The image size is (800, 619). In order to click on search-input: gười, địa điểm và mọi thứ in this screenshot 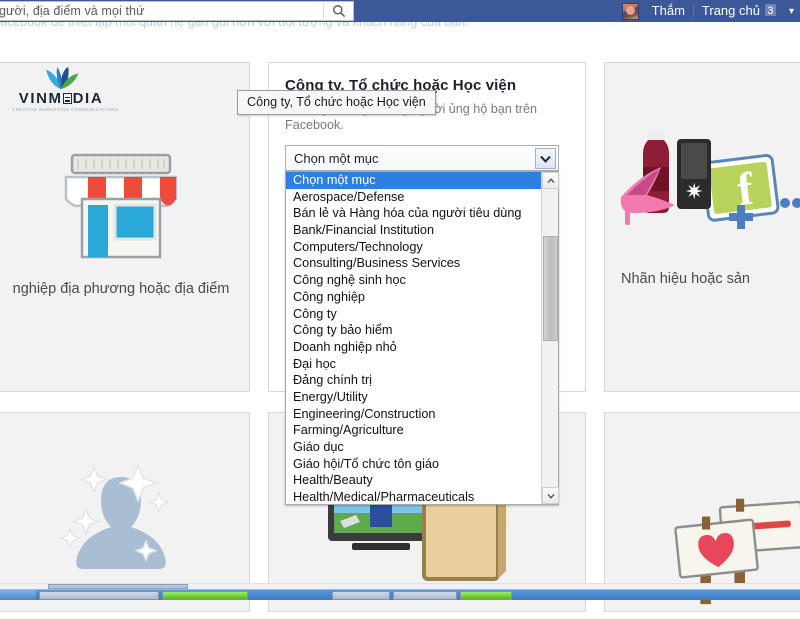, I will do `click(161, 11)`.